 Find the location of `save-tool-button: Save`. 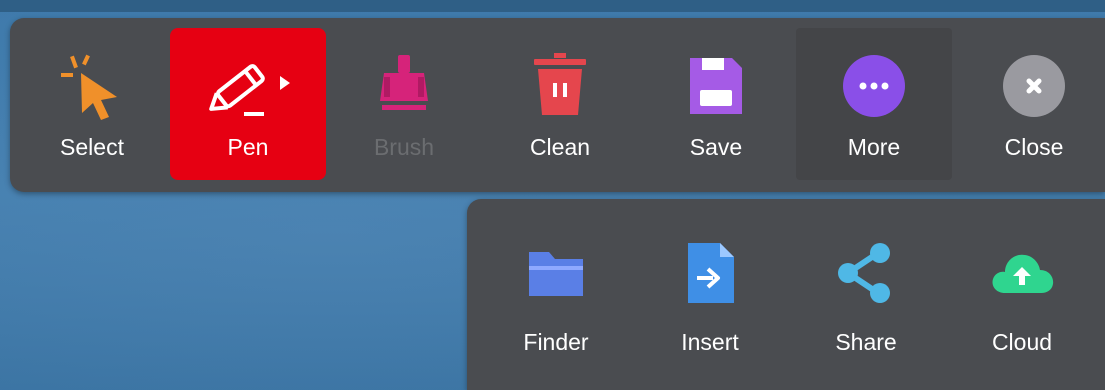

save-tool-button: Save is located at coordinates (716, 104).